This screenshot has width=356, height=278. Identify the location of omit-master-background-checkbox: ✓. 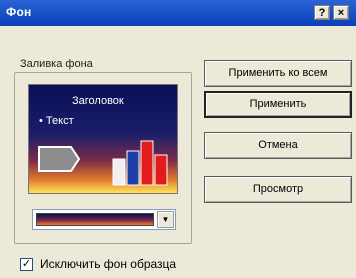
(26, 264).